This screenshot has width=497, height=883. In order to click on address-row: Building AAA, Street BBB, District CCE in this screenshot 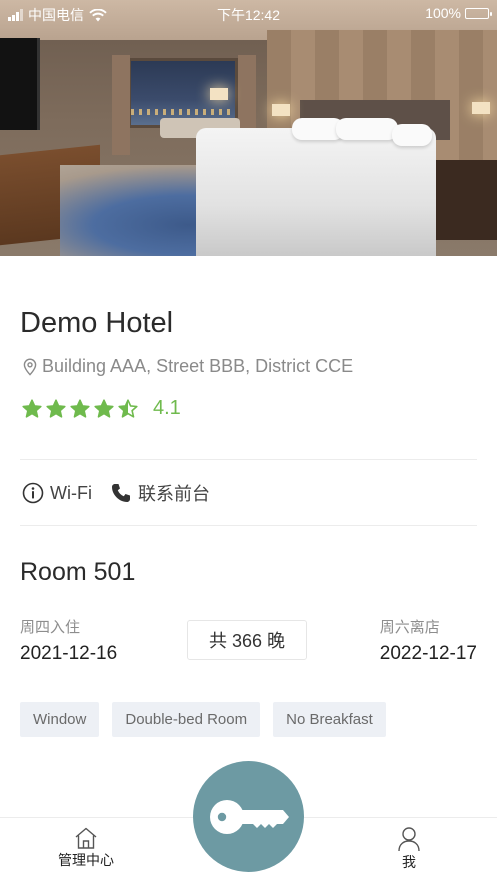, I will do `click(187, 366)`.